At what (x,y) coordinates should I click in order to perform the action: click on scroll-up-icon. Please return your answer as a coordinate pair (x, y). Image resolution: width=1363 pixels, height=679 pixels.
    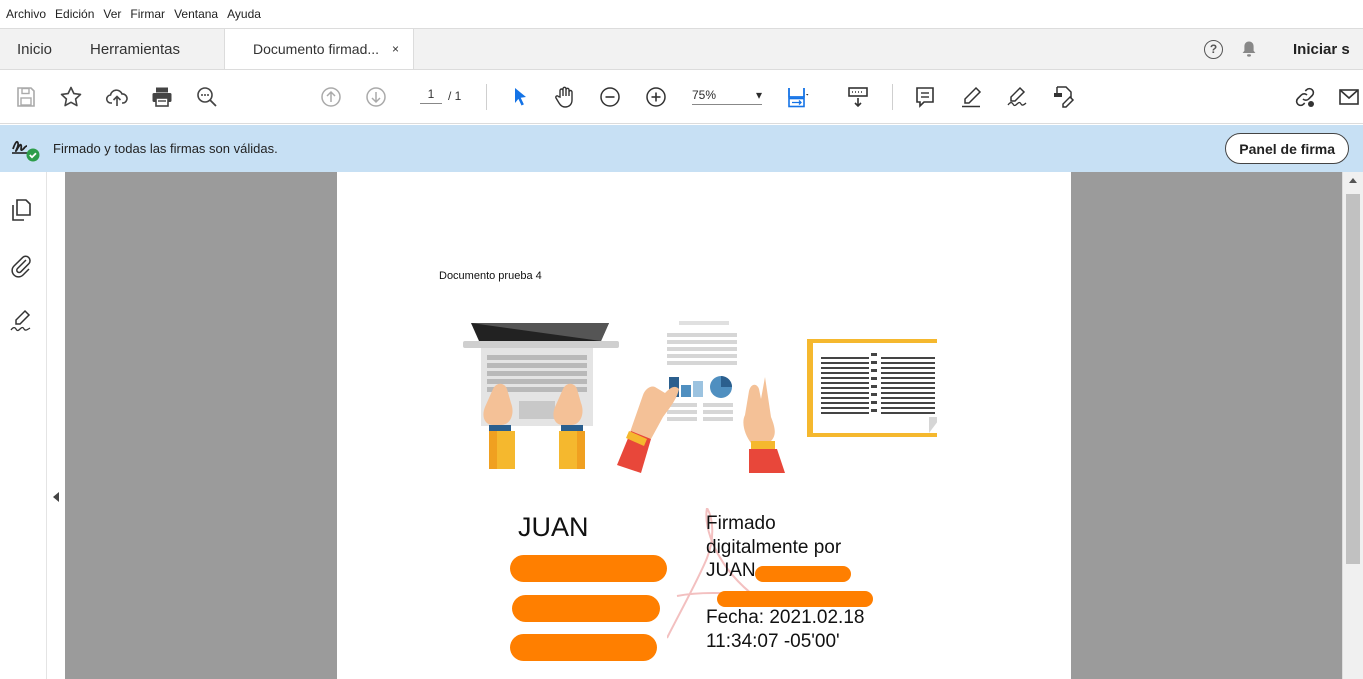
    Looking at the image, I should click on (1353, 180).